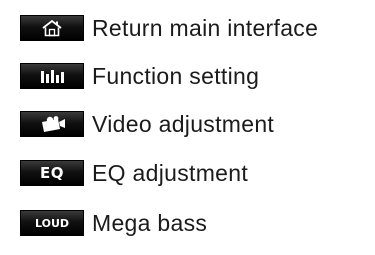 The width and height of the screenshot is (375, 255). I want to click on menu-item-mega-bass: LOUD Mega bass, so click(113, 223).